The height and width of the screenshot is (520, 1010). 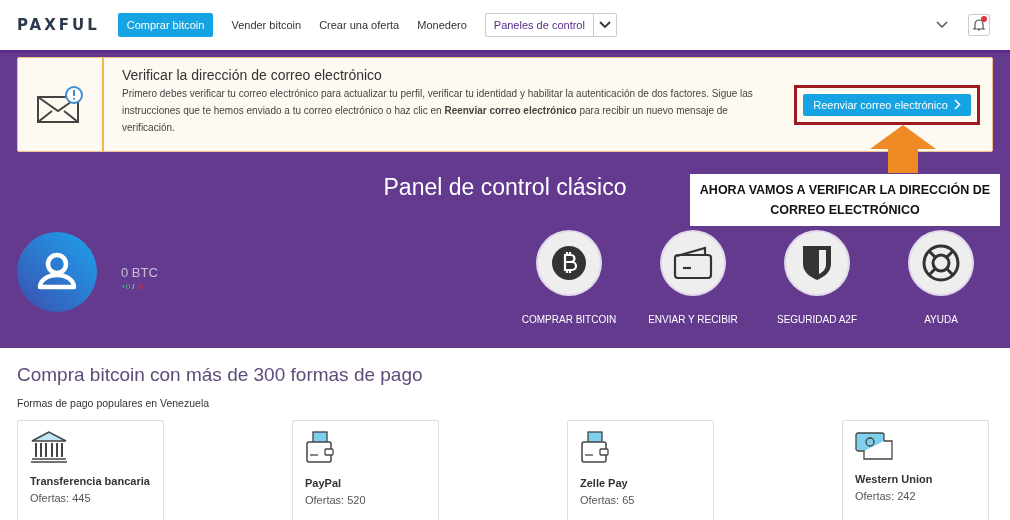 I want to click on annotation-text: AHORA VAMOS A VERIFICAR LA DIRECCIÓN DE CORREO ELECTRÓNICO, so click(x=845, y=200).